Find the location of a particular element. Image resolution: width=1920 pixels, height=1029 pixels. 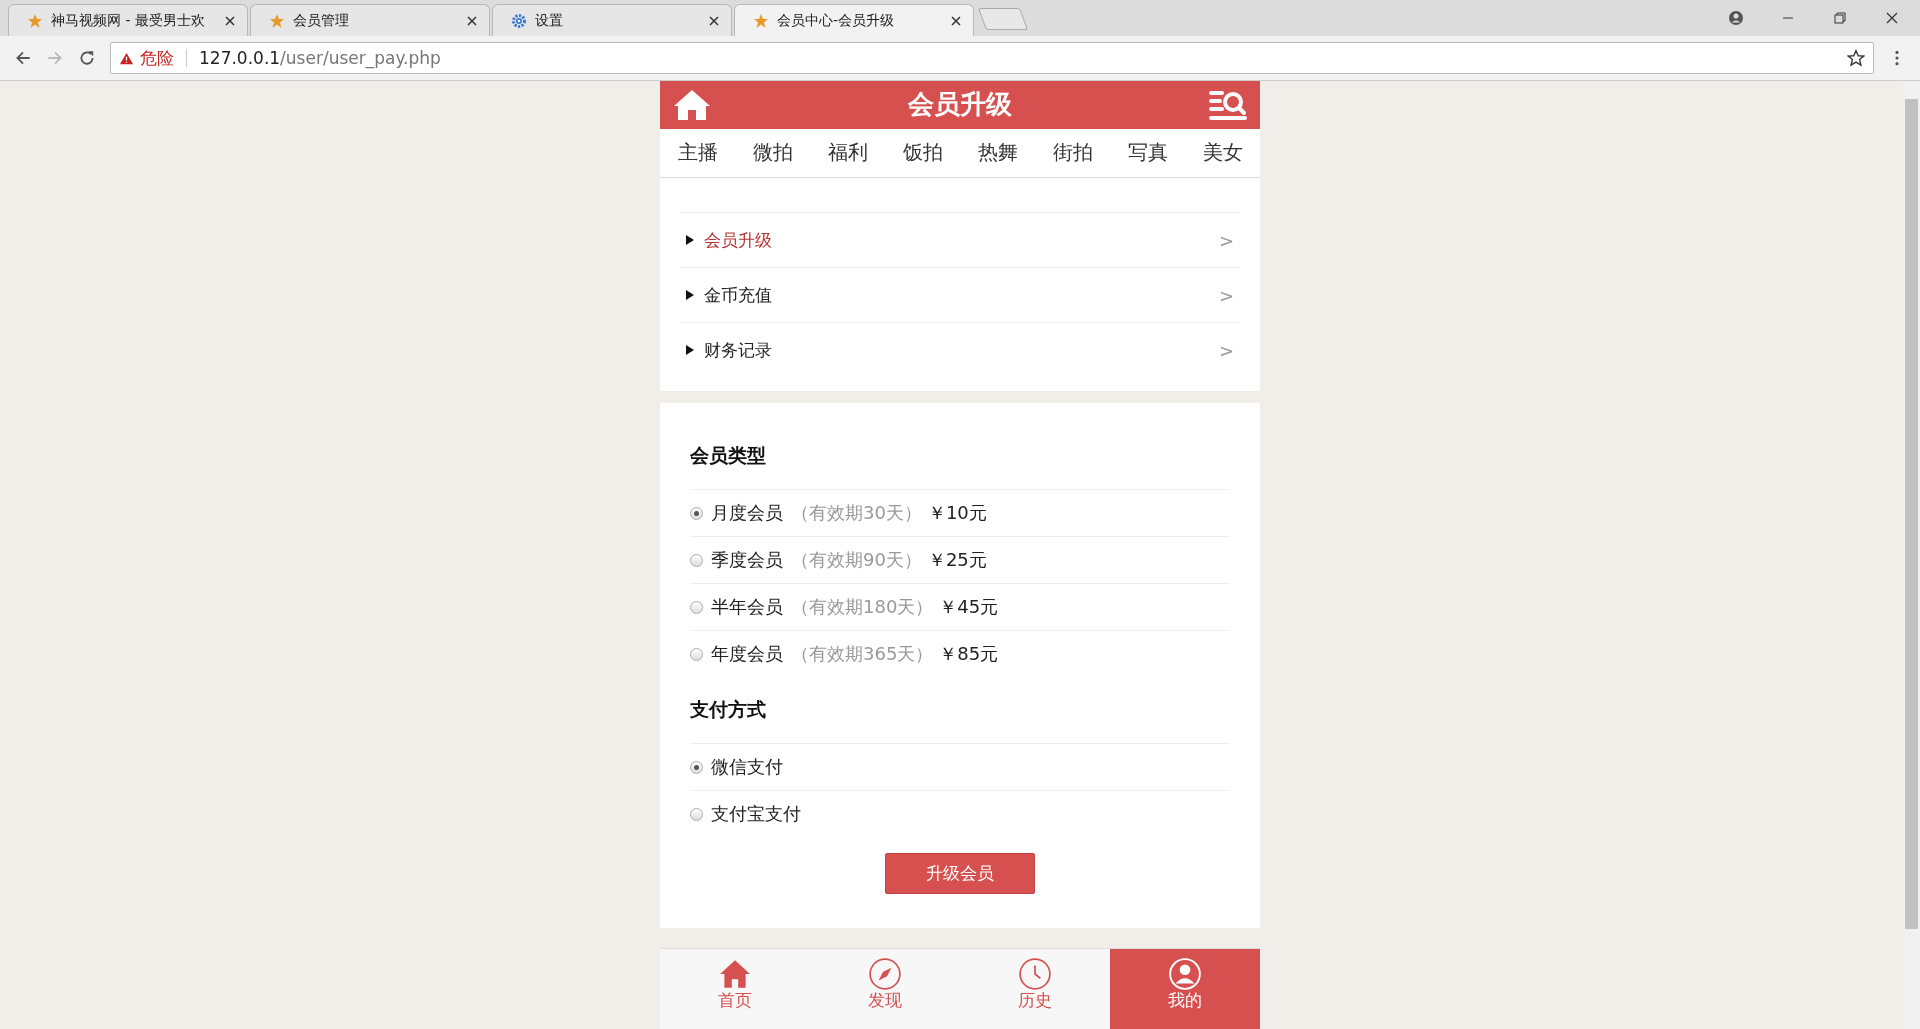

plan-validity: （有效期365天） is located at coordinates (862, 654).